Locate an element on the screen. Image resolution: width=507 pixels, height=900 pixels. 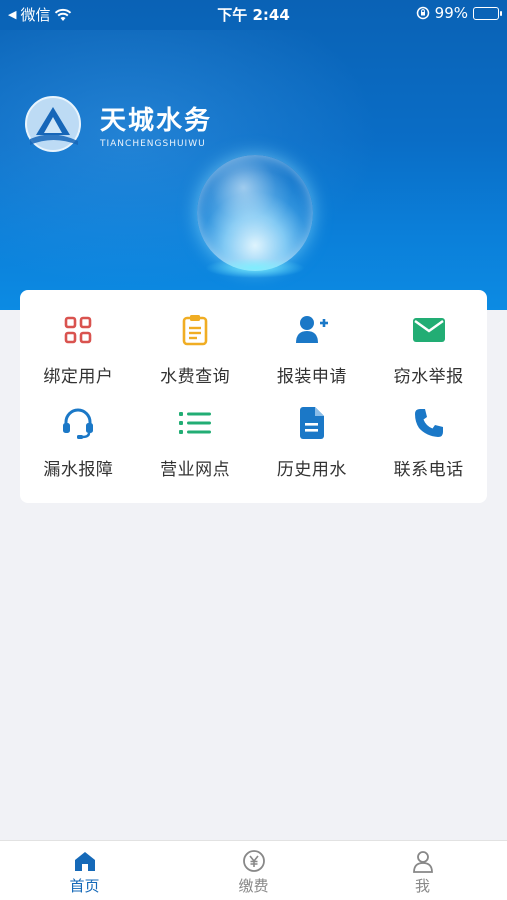
menu-label: 报装申请 is located at coordinates (311, 377).